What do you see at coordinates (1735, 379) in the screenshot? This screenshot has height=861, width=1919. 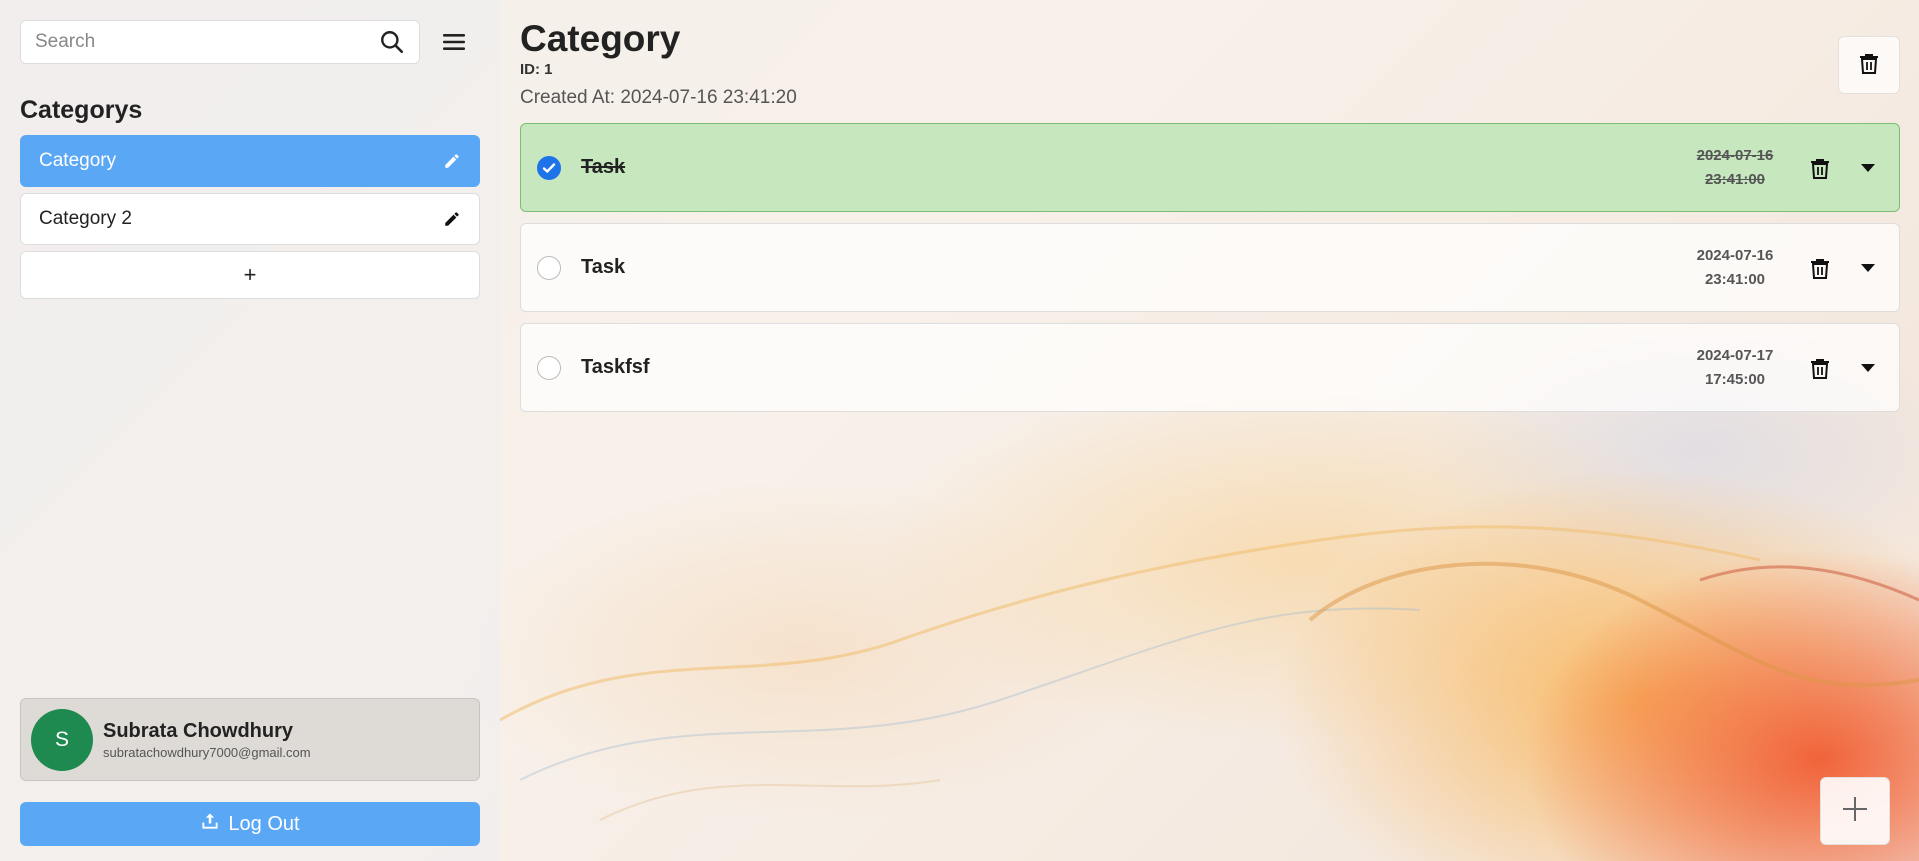 I see `task-time: 17:45:00` at bounding box center [1735, 379].